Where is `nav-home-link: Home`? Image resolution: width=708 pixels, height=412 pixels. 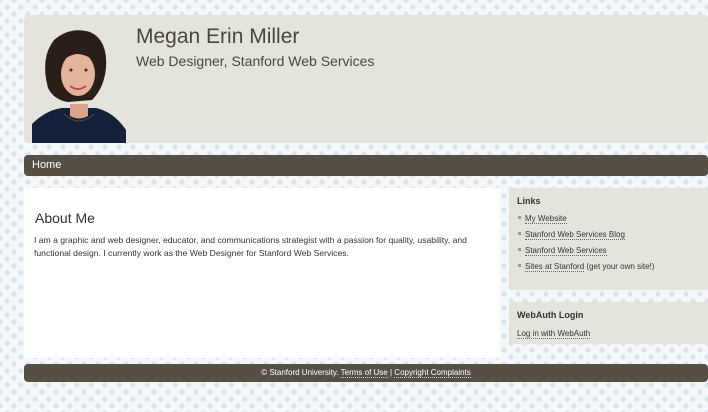 nav-home-link: Home is located at coordinates (46, 165).